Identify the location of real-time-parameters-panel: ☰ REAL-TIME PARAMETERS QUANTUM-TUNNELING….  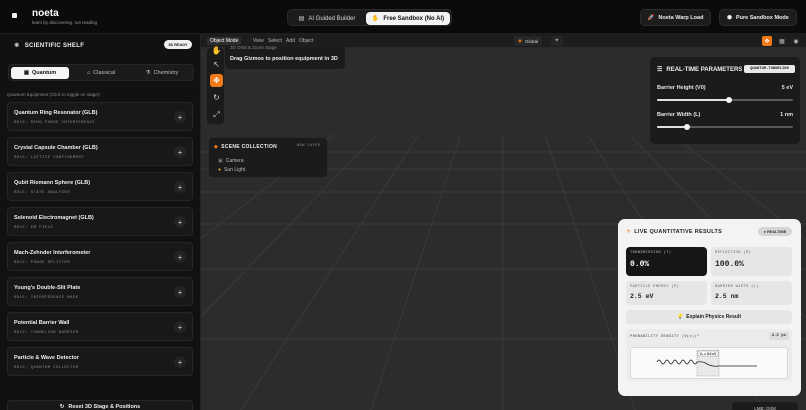
(725, 100).